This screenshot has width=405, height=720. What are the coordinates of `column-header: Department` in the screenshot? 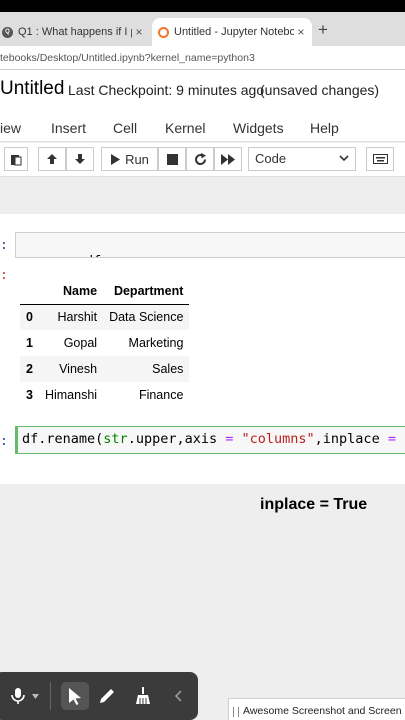 It's located at (146, 291).